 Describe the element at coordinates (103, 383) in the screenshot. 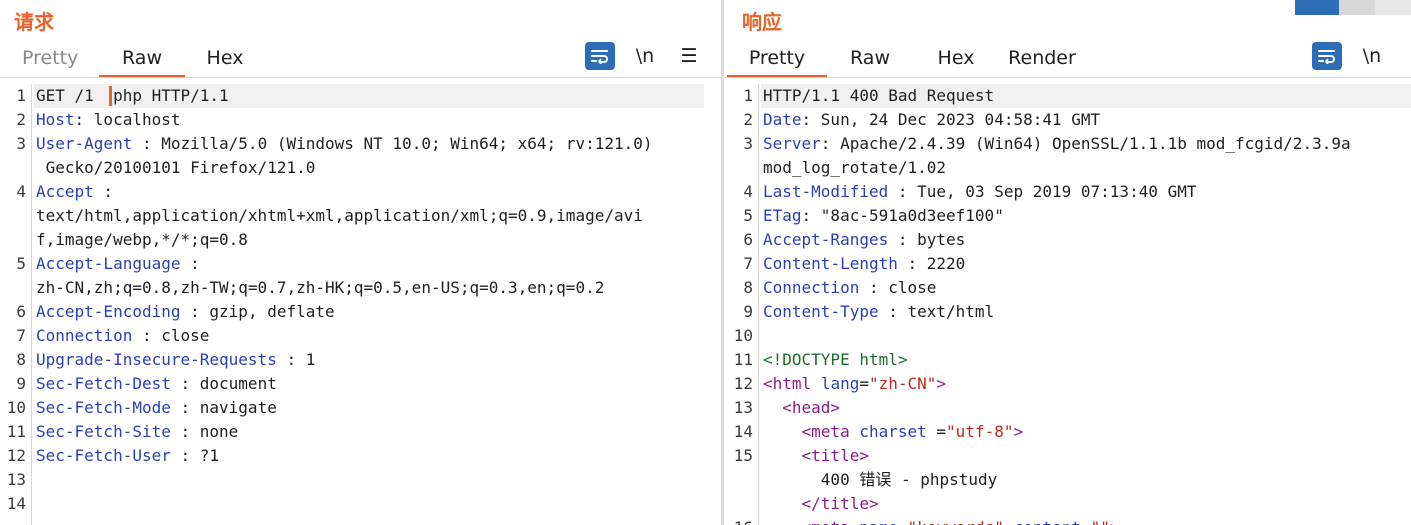

I see `header-name: Sec-Fetch-Dest` at that location.